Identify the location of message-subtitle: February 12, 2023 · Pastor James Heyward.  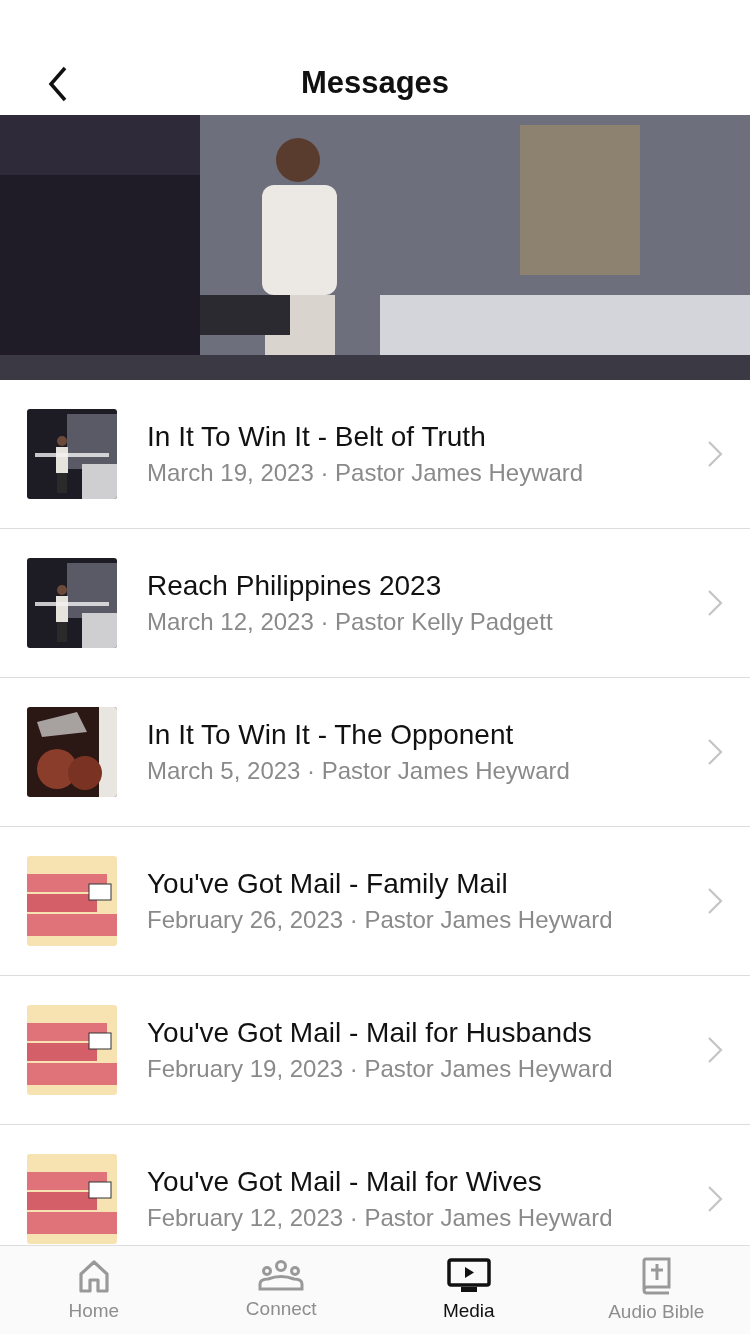
(380, 1218).